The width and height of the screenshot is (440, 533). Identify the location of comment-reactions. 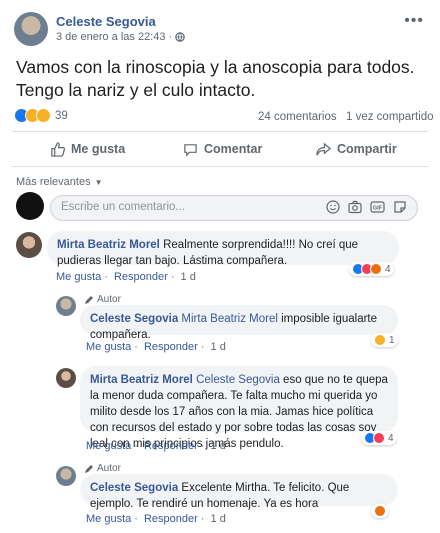
(380, 511).